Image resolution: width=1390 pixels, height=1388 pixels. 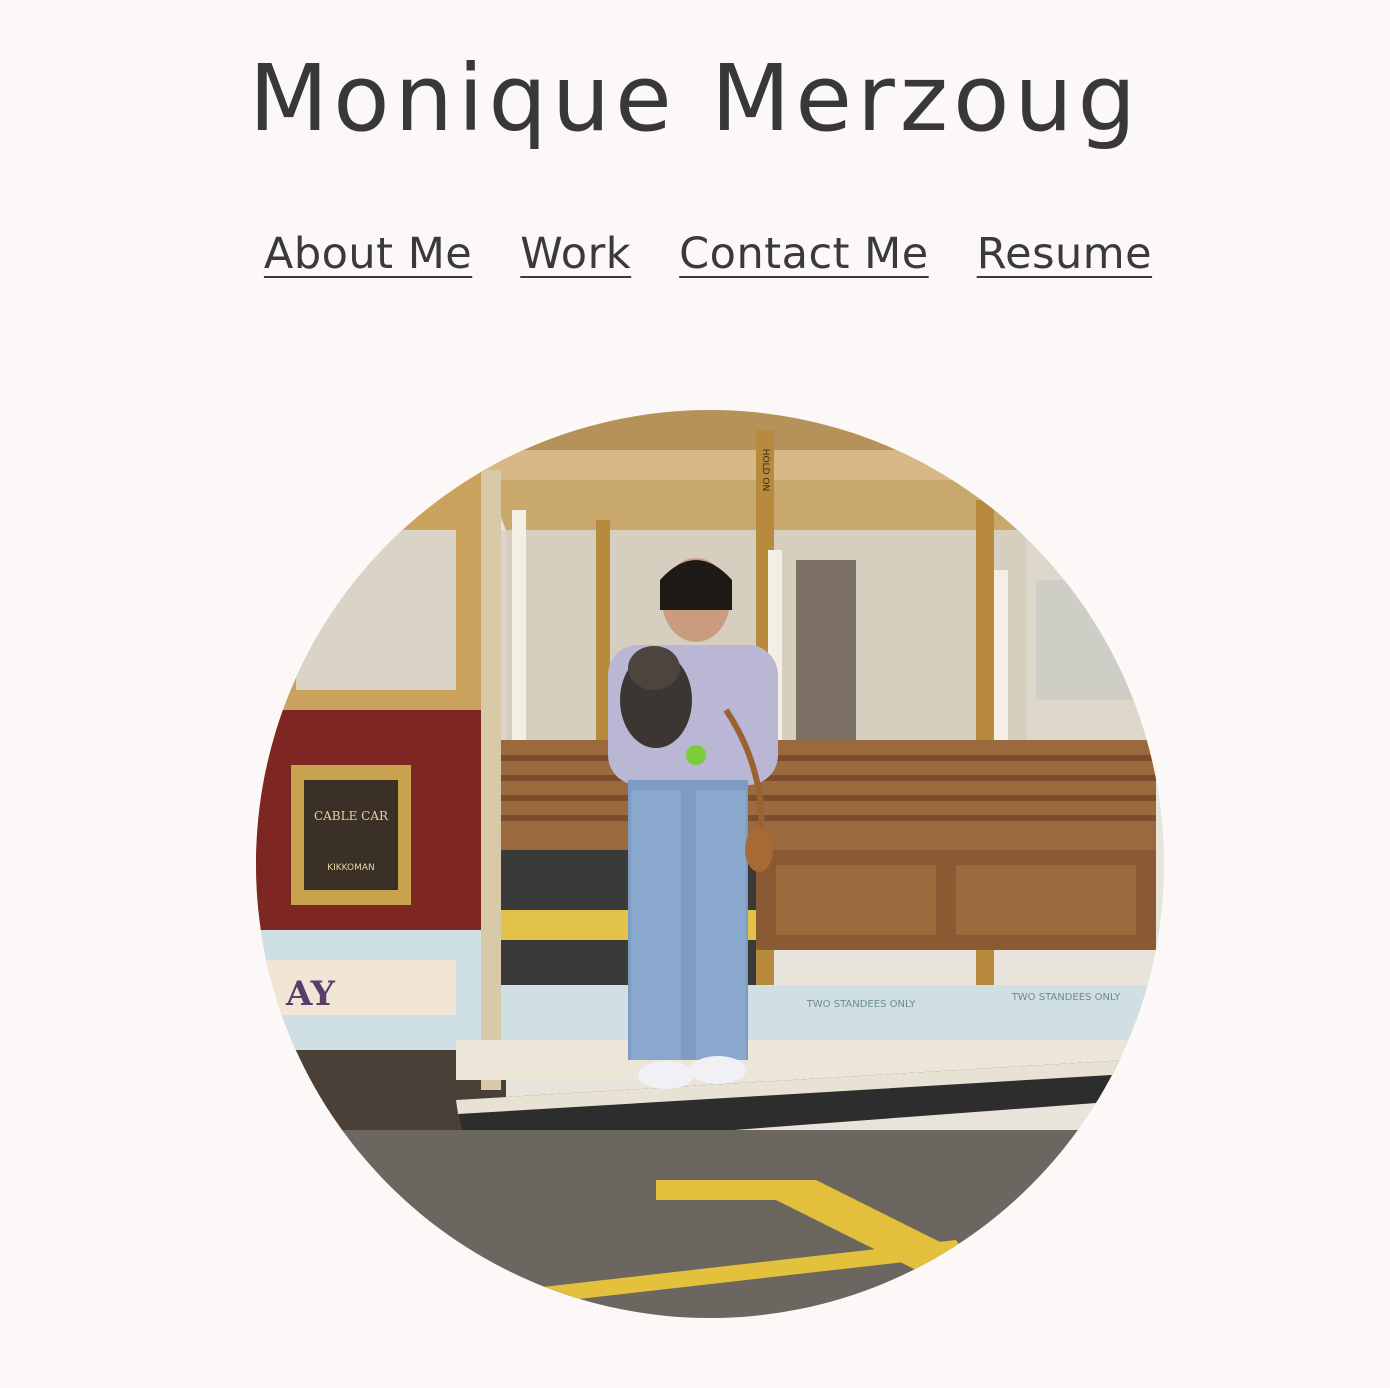 I want to click on panel-text-letters: AY, so click(x=310, y=994).